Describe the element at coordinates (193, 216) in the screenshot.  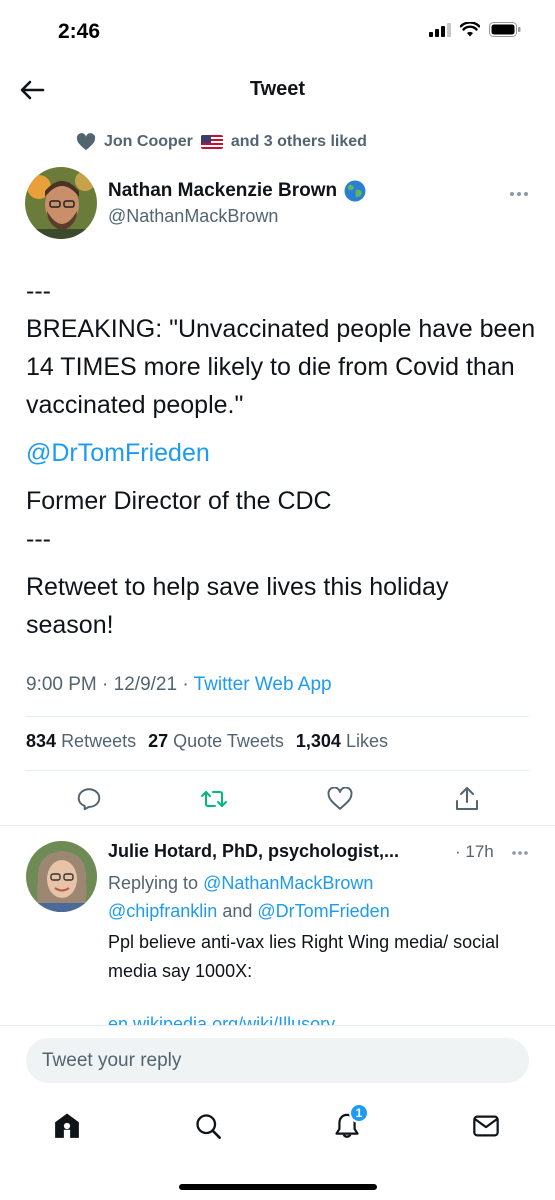
I see `author-handle: @NathanMackBrown` at that location.